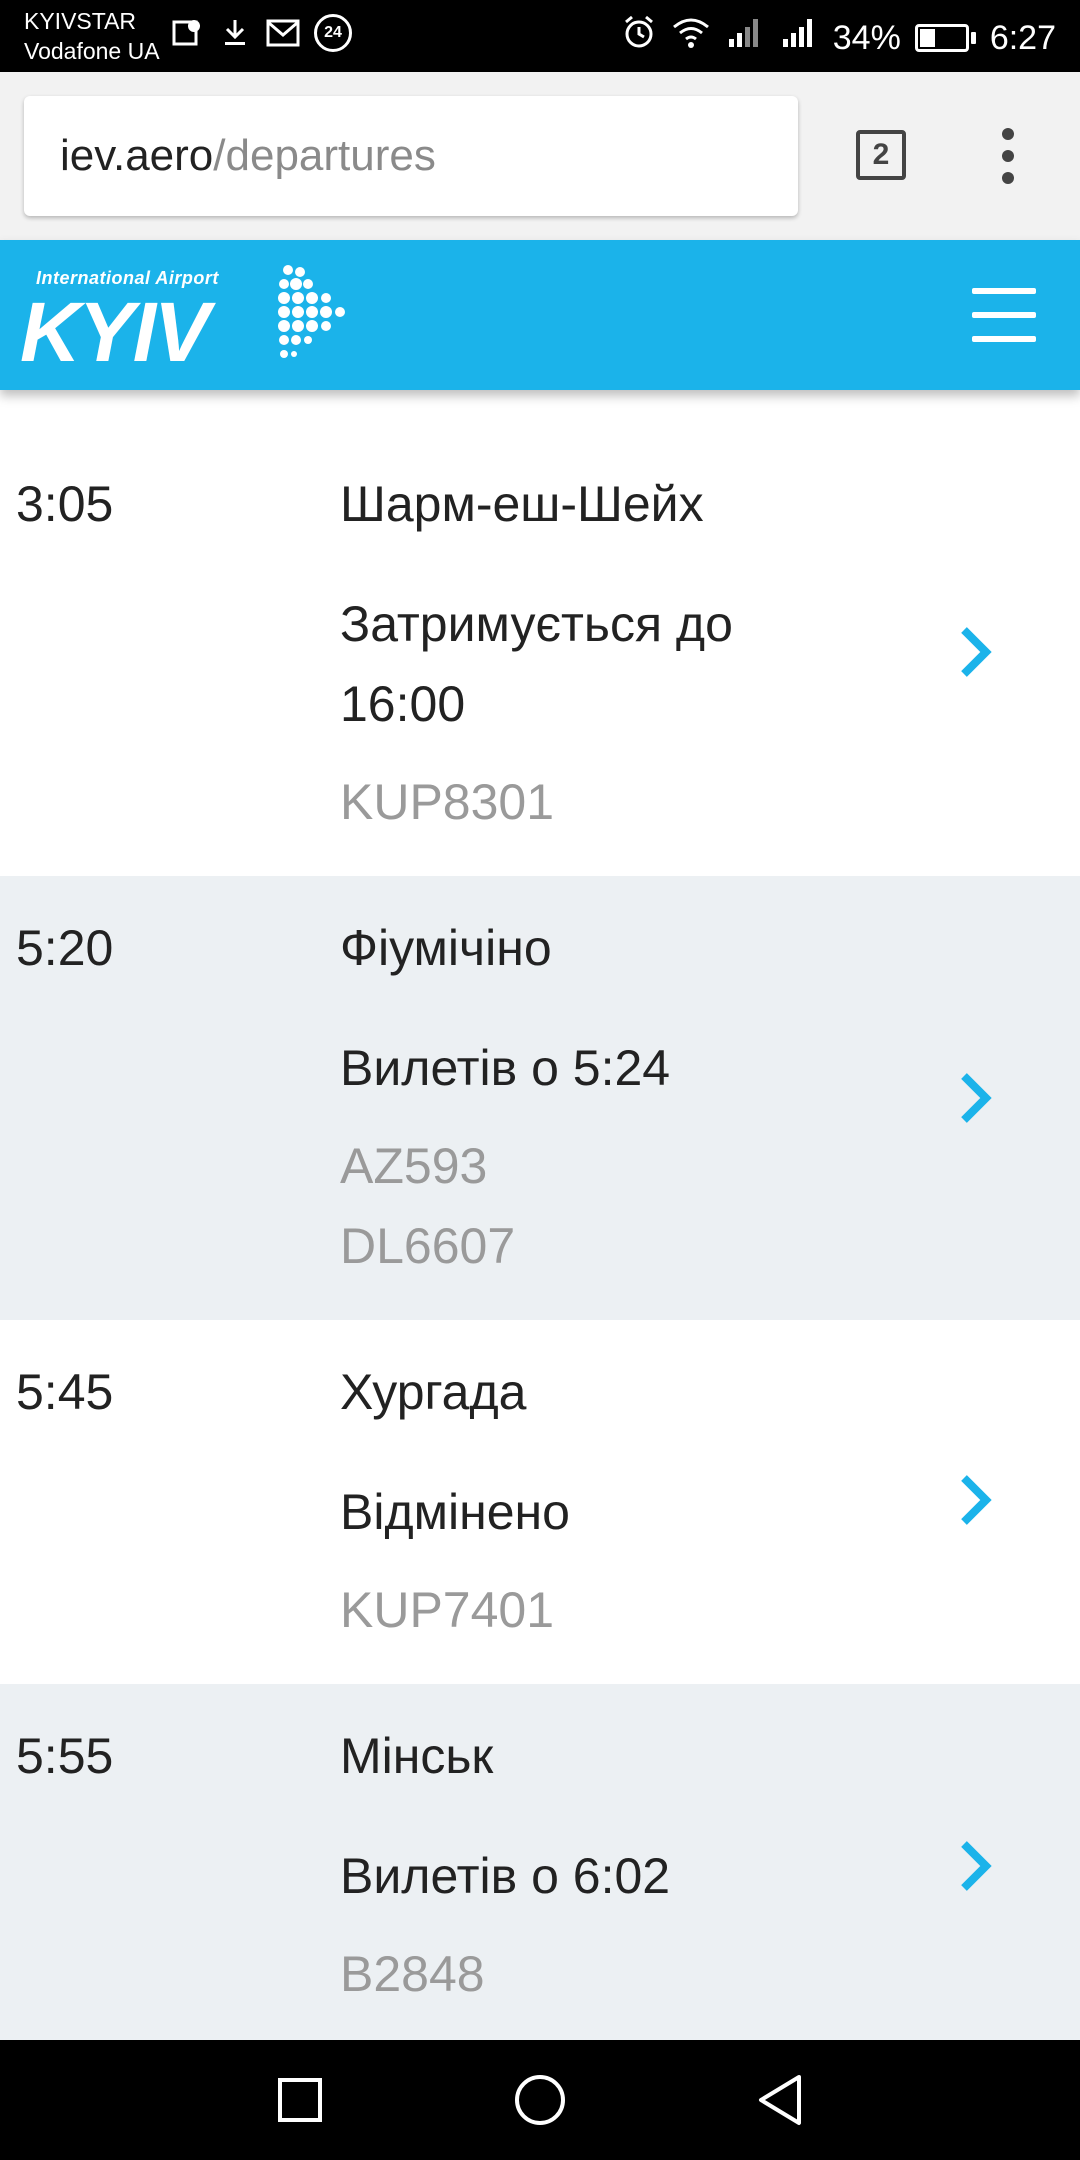 The image size is (1080, 2160). Describe the element at coordinates (235, 33) in the screenshot. I see `download-icon` at that location.